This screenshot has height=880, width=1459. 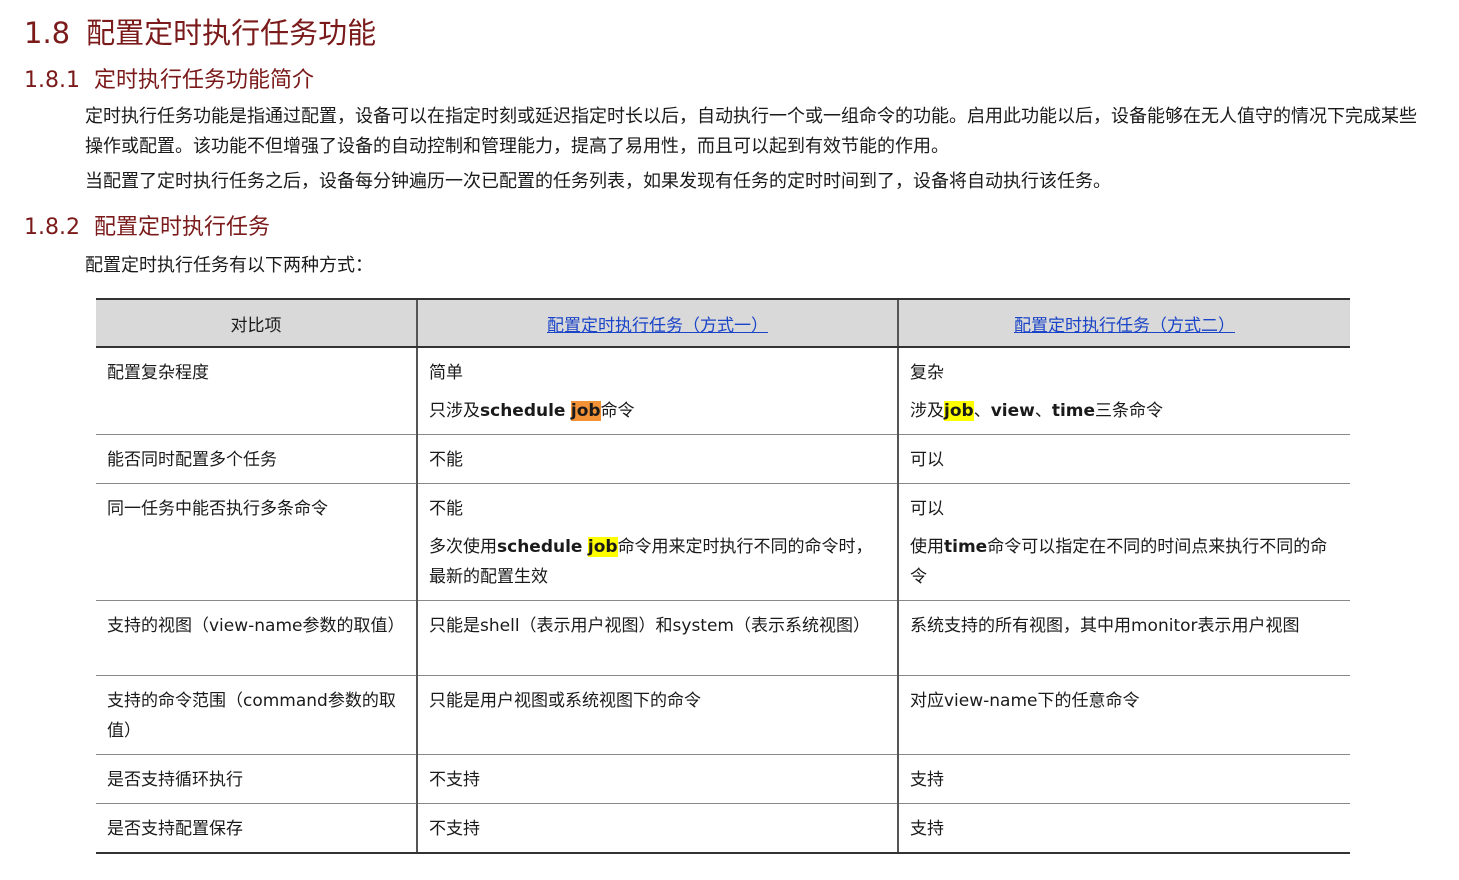 What do you see at coordinates (658, 411) in the screenshot?
I see `cell-text: 只涉及schedule job命令` at bounding box center [658, 411].